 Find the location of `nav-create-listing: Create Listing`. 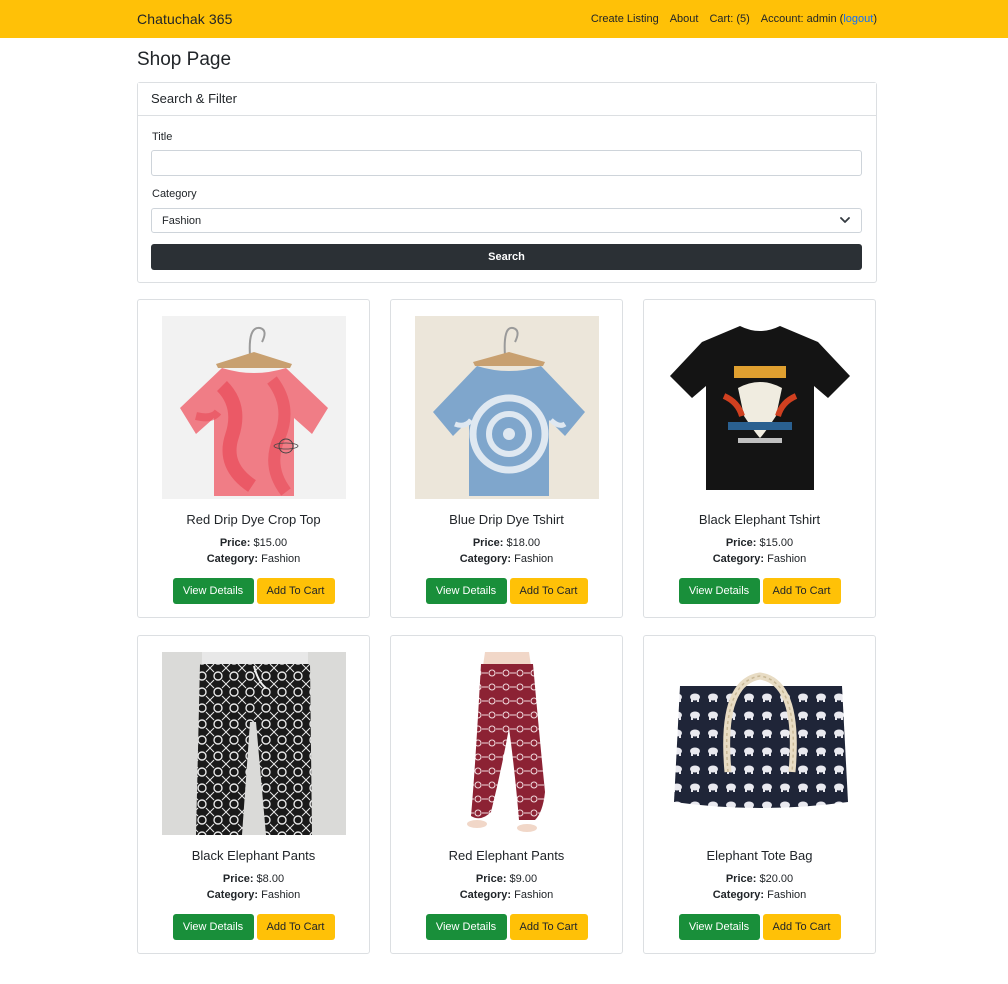

nav-create-listing: Create Listing is located at coordinates (625, 19).